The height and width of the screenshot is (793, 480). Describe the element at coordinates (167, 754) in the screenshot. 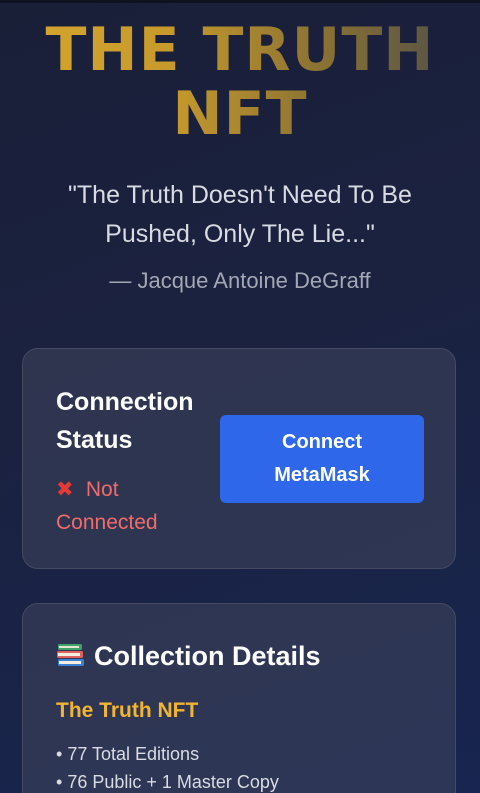

I see `detail-item: 77 Total Editions` at that location.